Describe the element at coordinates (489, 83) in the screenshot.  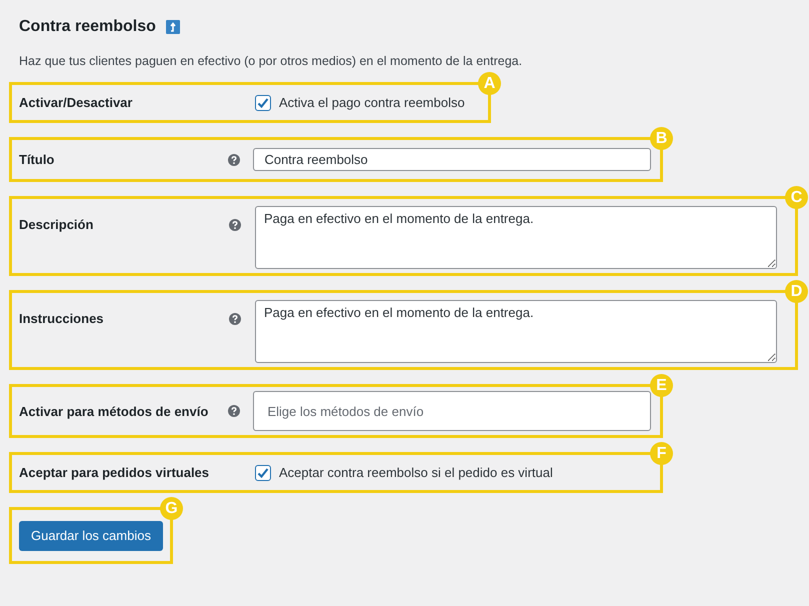
I see `letter-badge: A` at that location.